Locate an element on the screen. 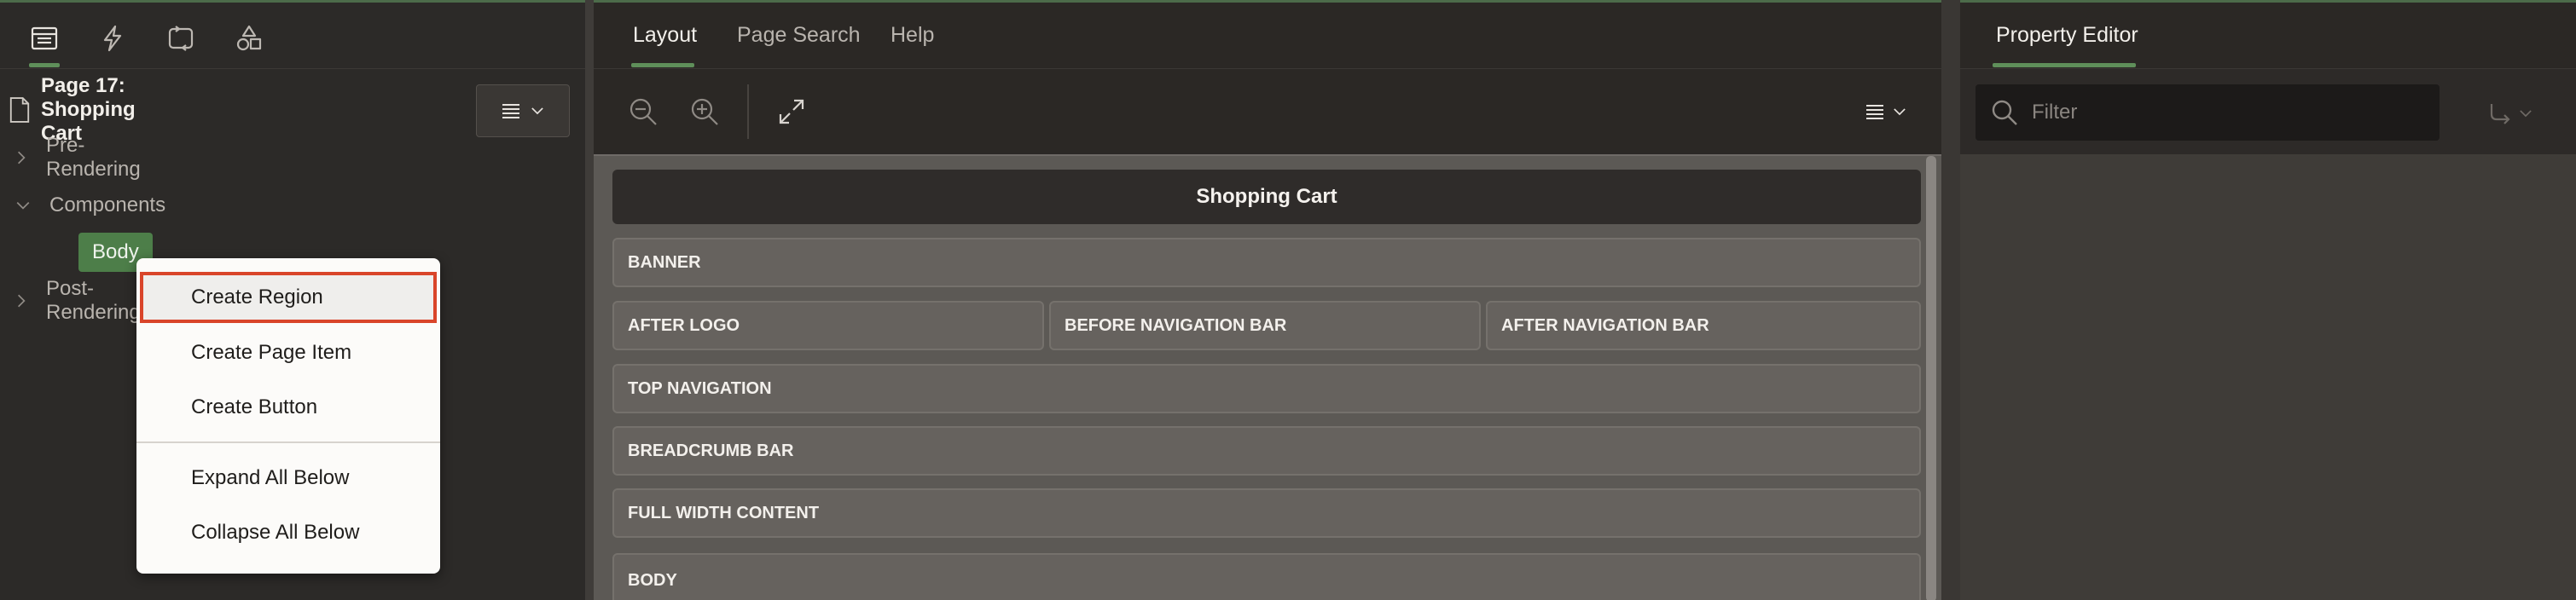 This screenshot has width=2576, height=600. canvas-scrollbar is located at coordinates (1931, 378).